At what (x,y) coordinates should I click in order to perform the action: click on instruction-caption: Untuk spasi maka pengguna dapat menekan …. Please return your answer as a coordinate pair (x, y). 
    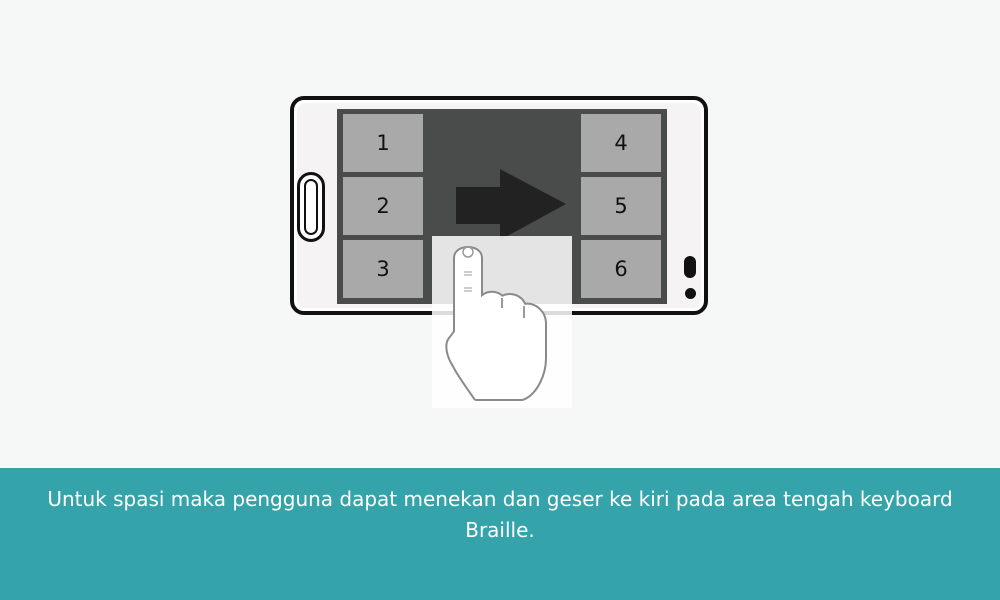
    Looking at the image, I should click on (500, 514).